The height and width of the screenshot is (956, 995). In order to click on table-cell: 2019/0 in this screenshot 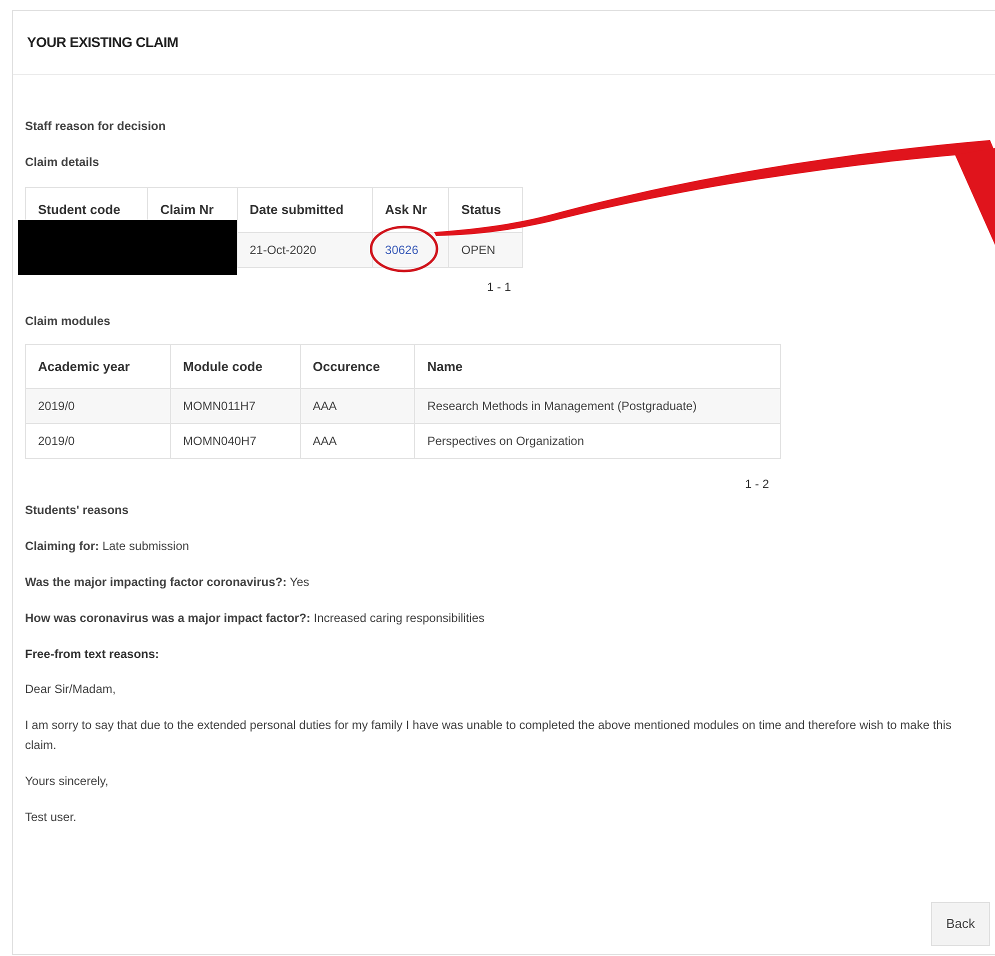, I will do `click(98, 441)`.